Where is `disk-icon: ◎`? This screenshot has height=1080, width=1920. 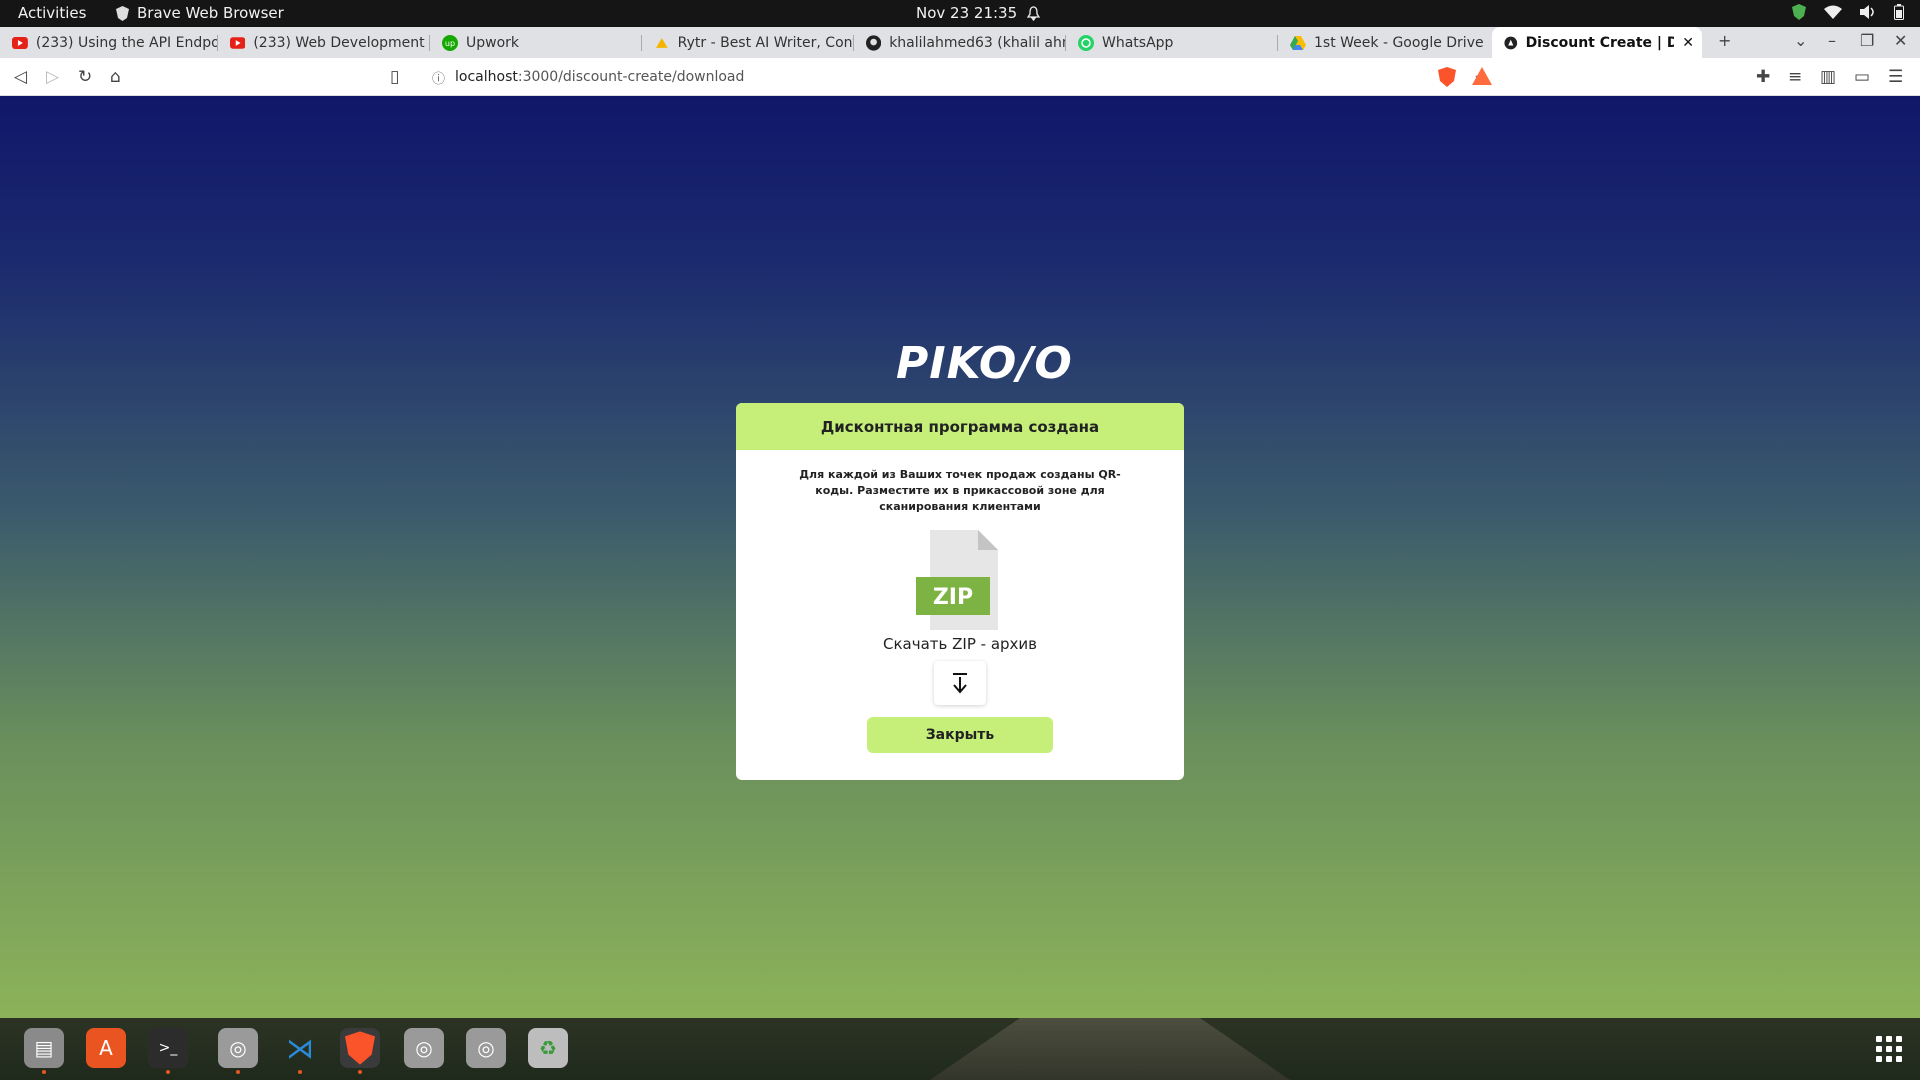 disk-icon: ◎ is located at coordinates (238, 1051).